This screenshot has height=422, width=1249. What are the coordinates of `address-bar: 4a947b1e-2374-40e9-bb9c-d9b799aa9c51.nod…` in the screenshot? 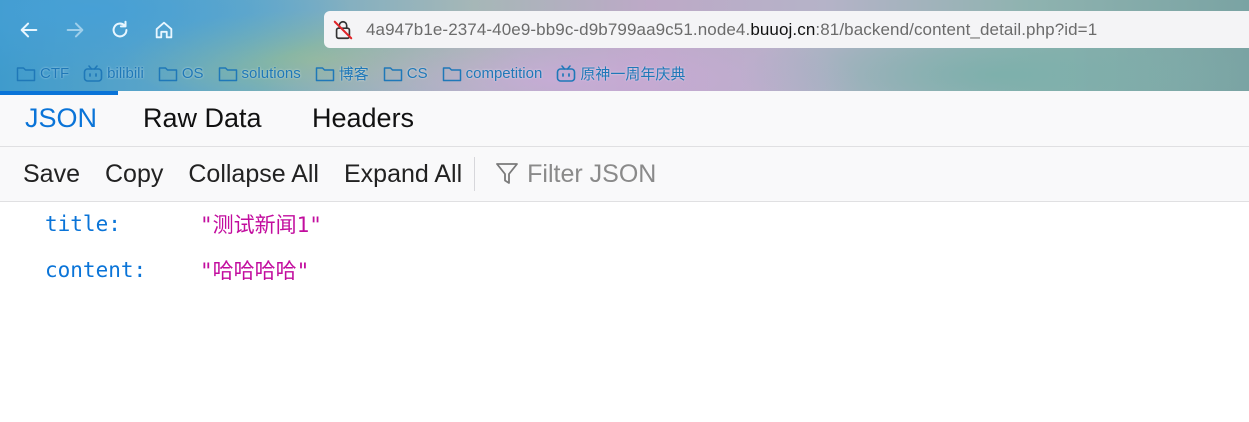 It's located at (786, 29).